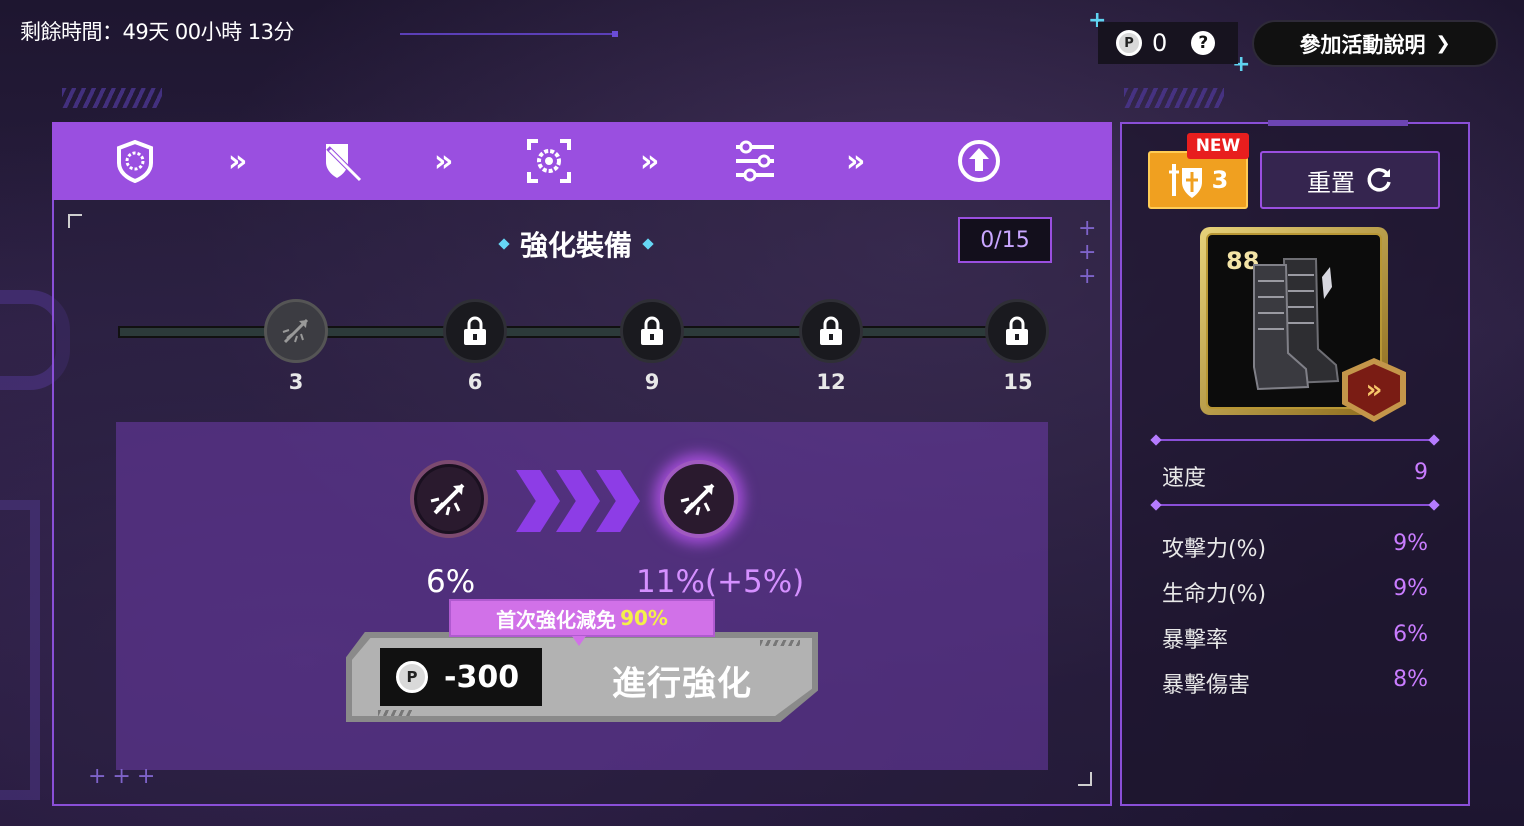 The width and height of the screenshot is (1524, 826). Describe the element at coordinates (1160, 43) in the screenshot. I see `coin-balance: 0` at that location.